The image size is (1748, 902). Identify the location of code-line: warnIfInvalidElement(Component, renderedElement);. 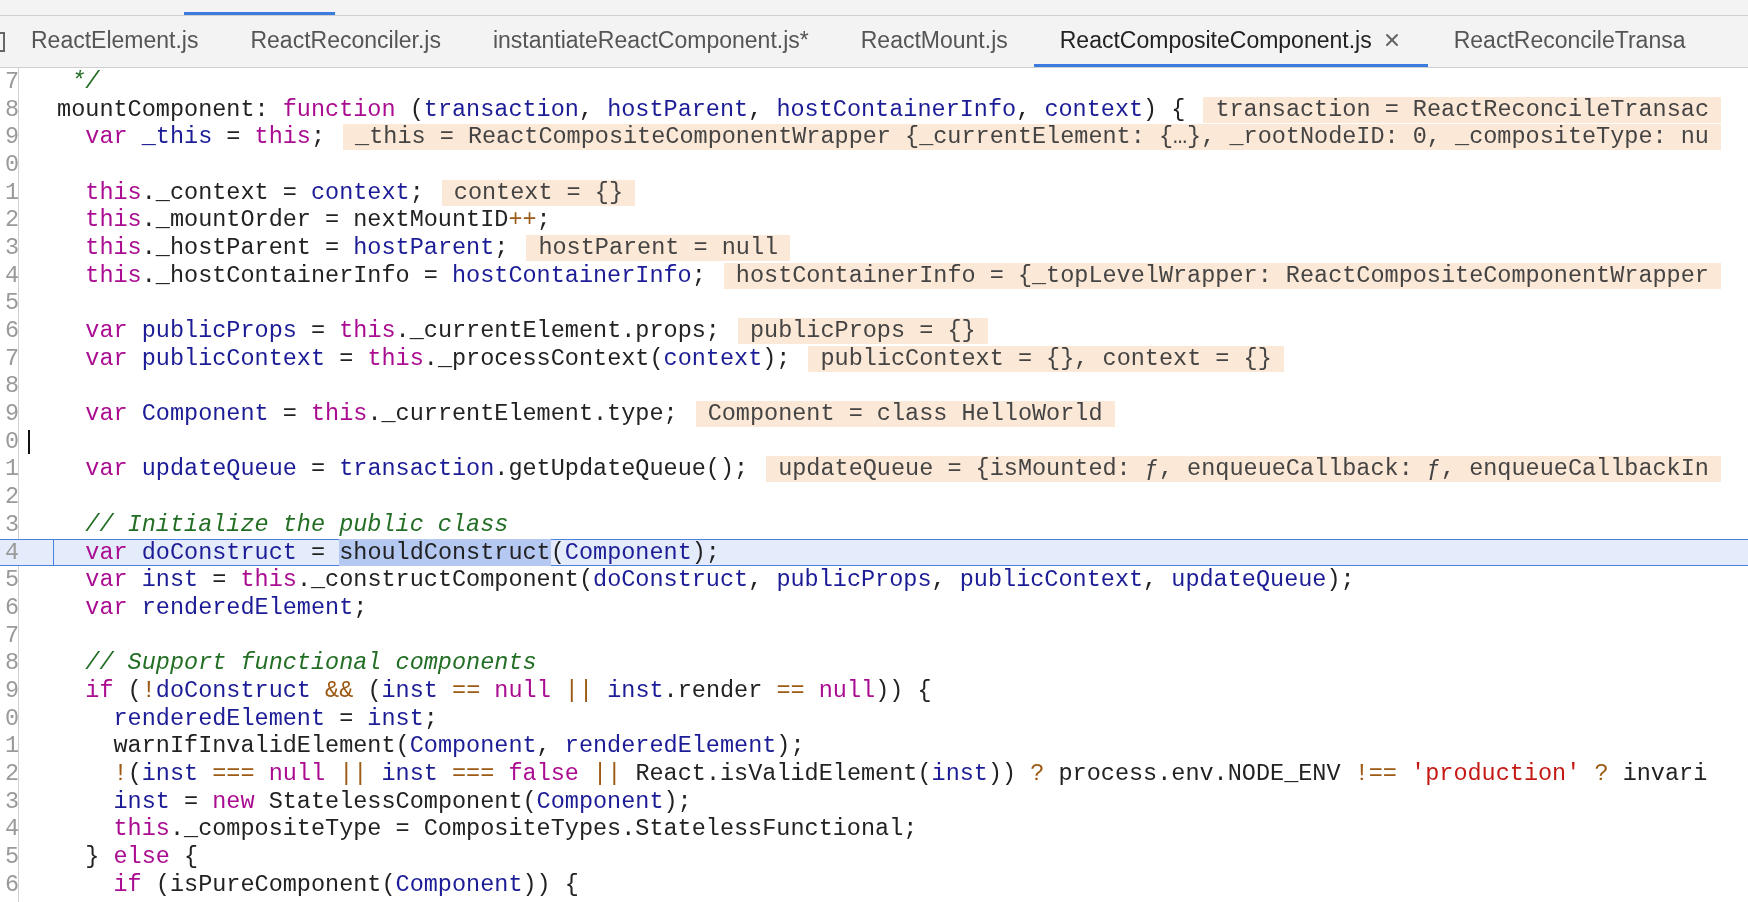
(458, 746).